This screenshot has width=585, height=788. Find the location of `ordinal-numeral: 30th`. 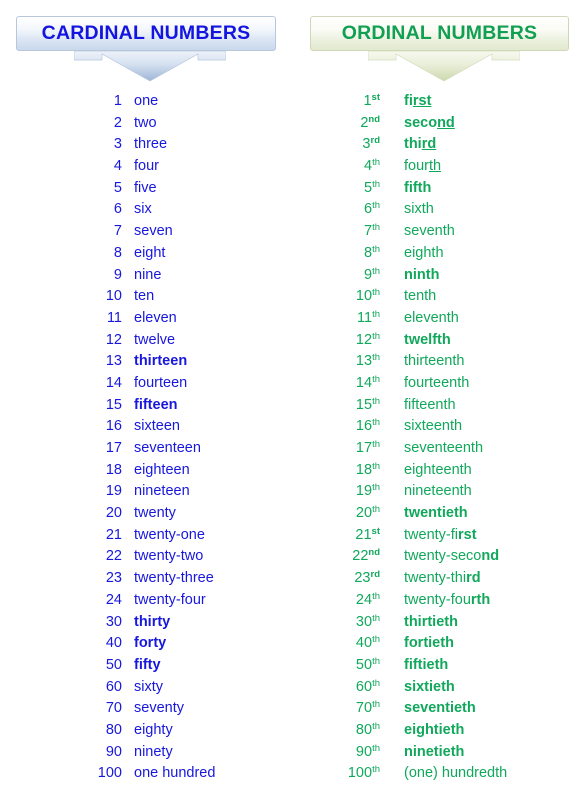

ordinal-numeral: 30th is located at coordinates (360, 623).